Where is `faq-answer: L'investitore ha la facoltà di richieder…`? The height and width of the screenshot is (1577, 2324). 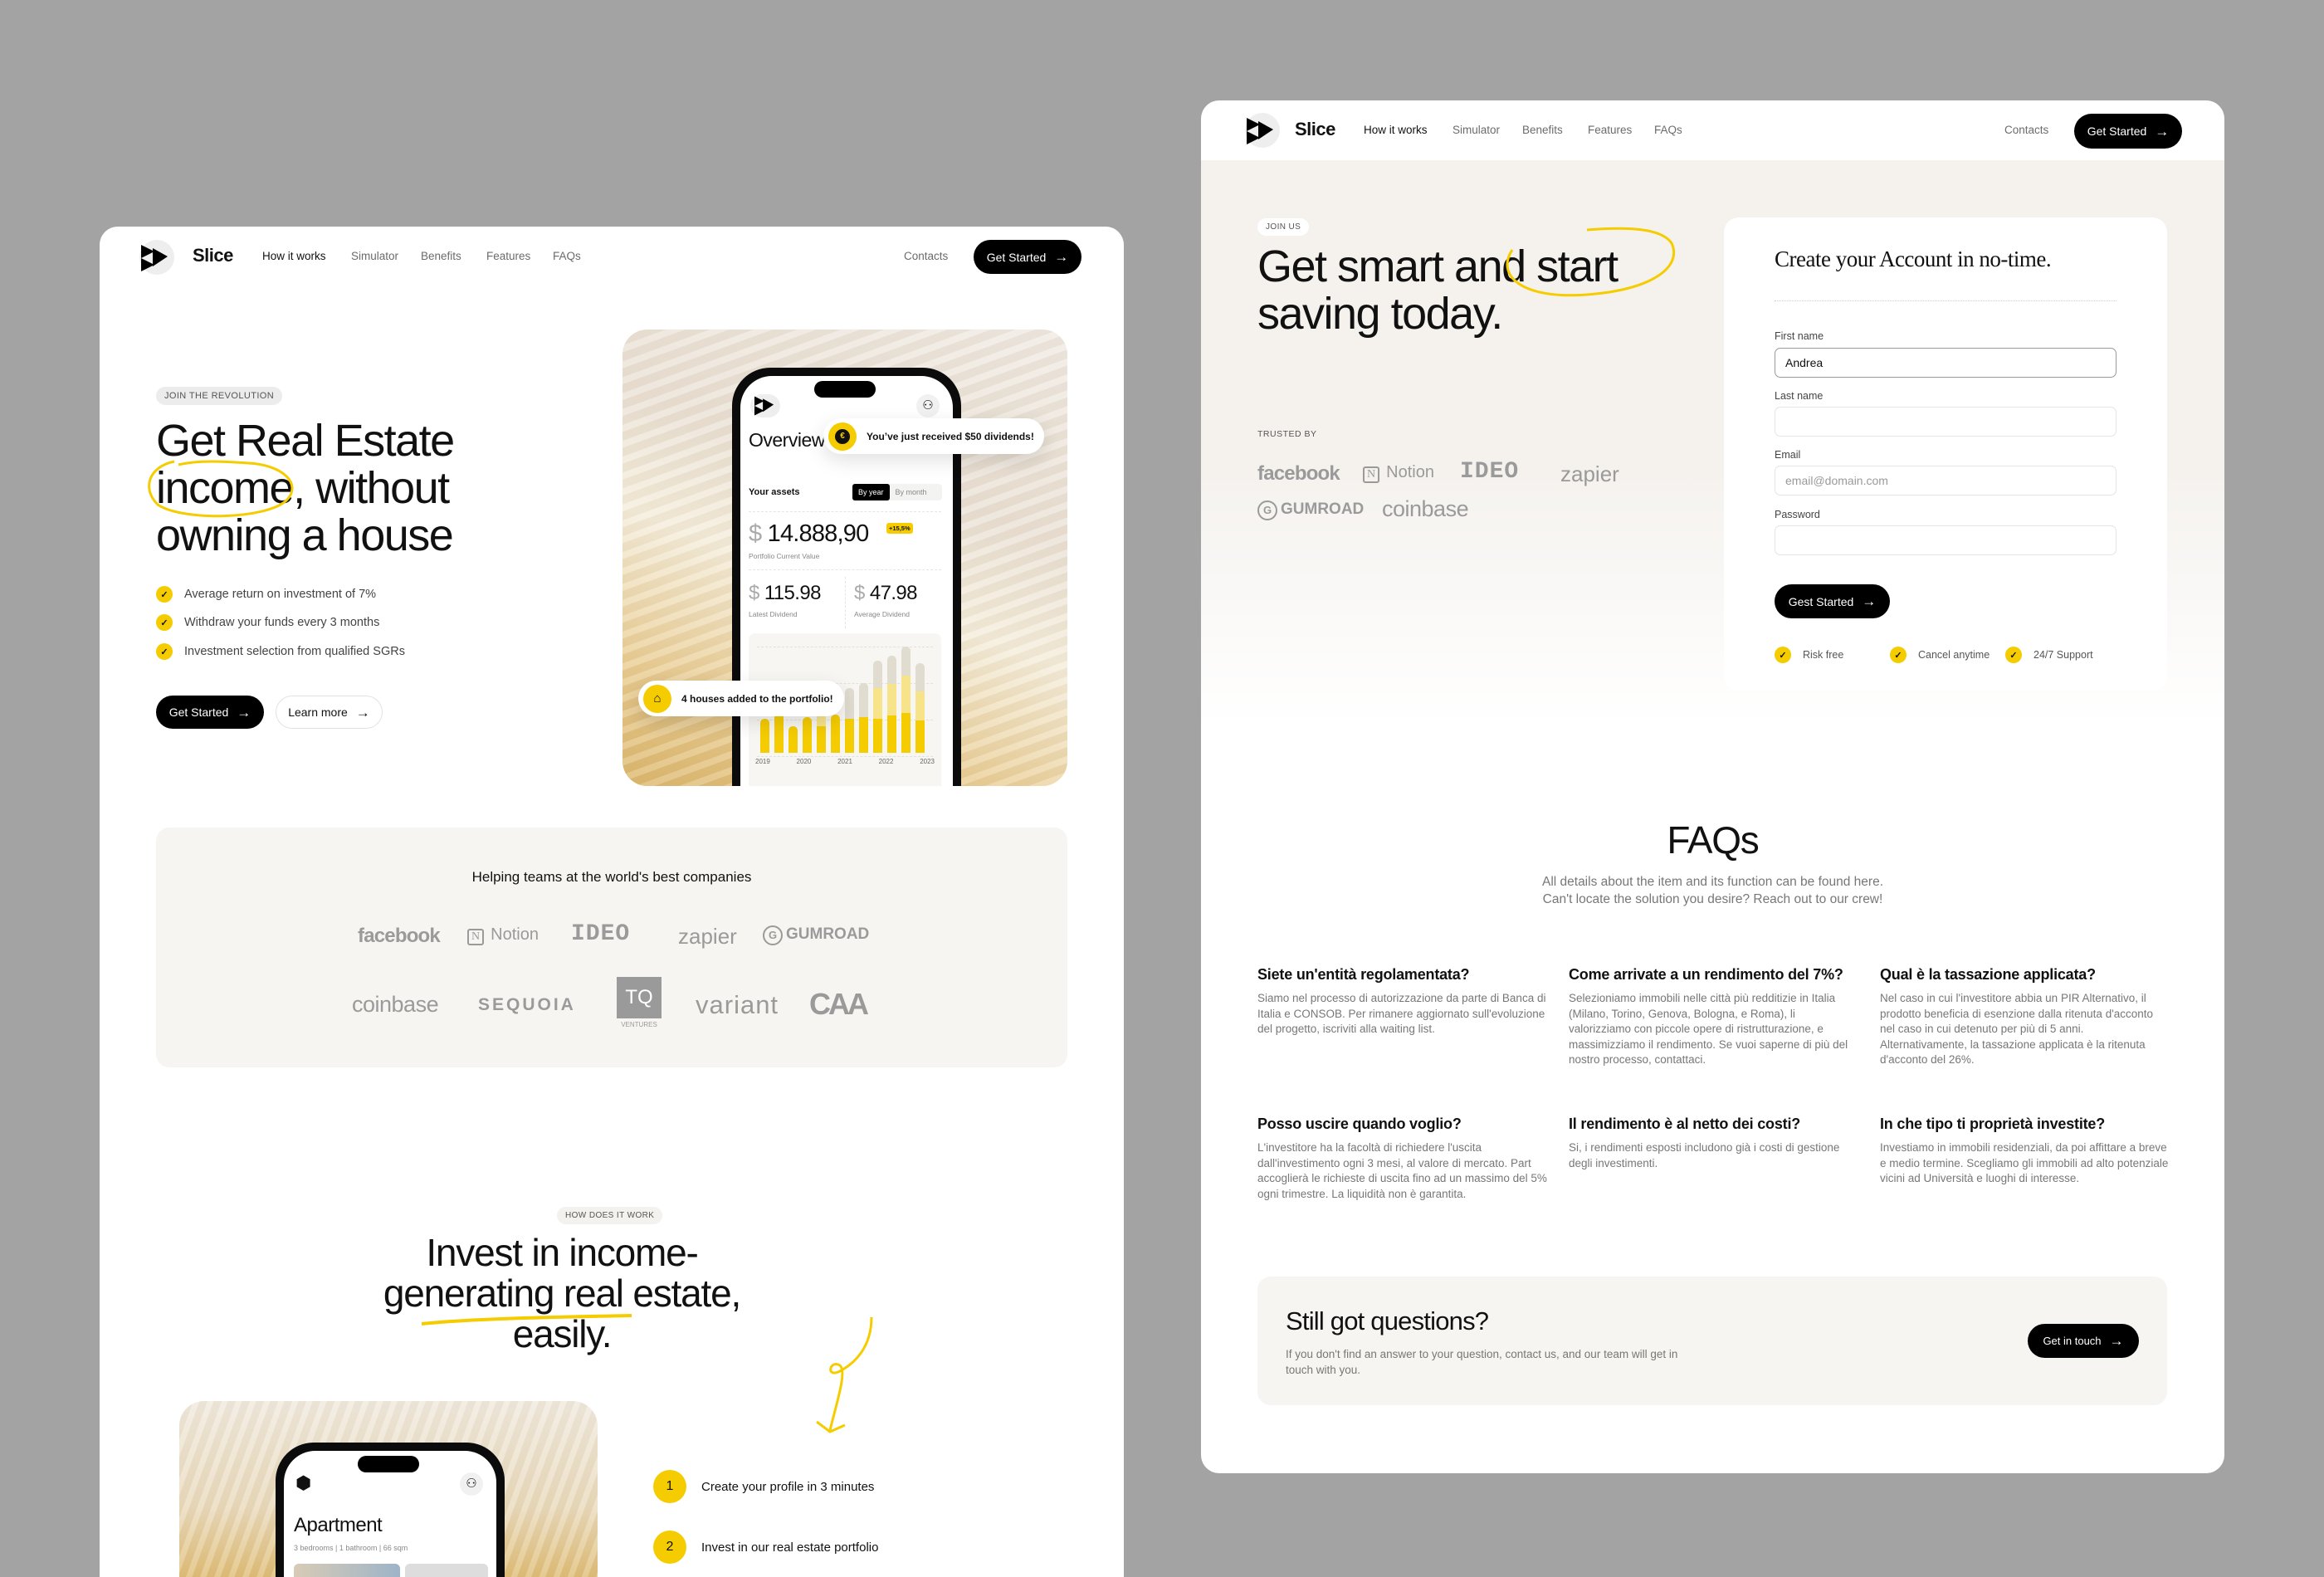 faq-answer: L'investitore ha la facoltà di richieder… is located at coordinates (1402, 1170).